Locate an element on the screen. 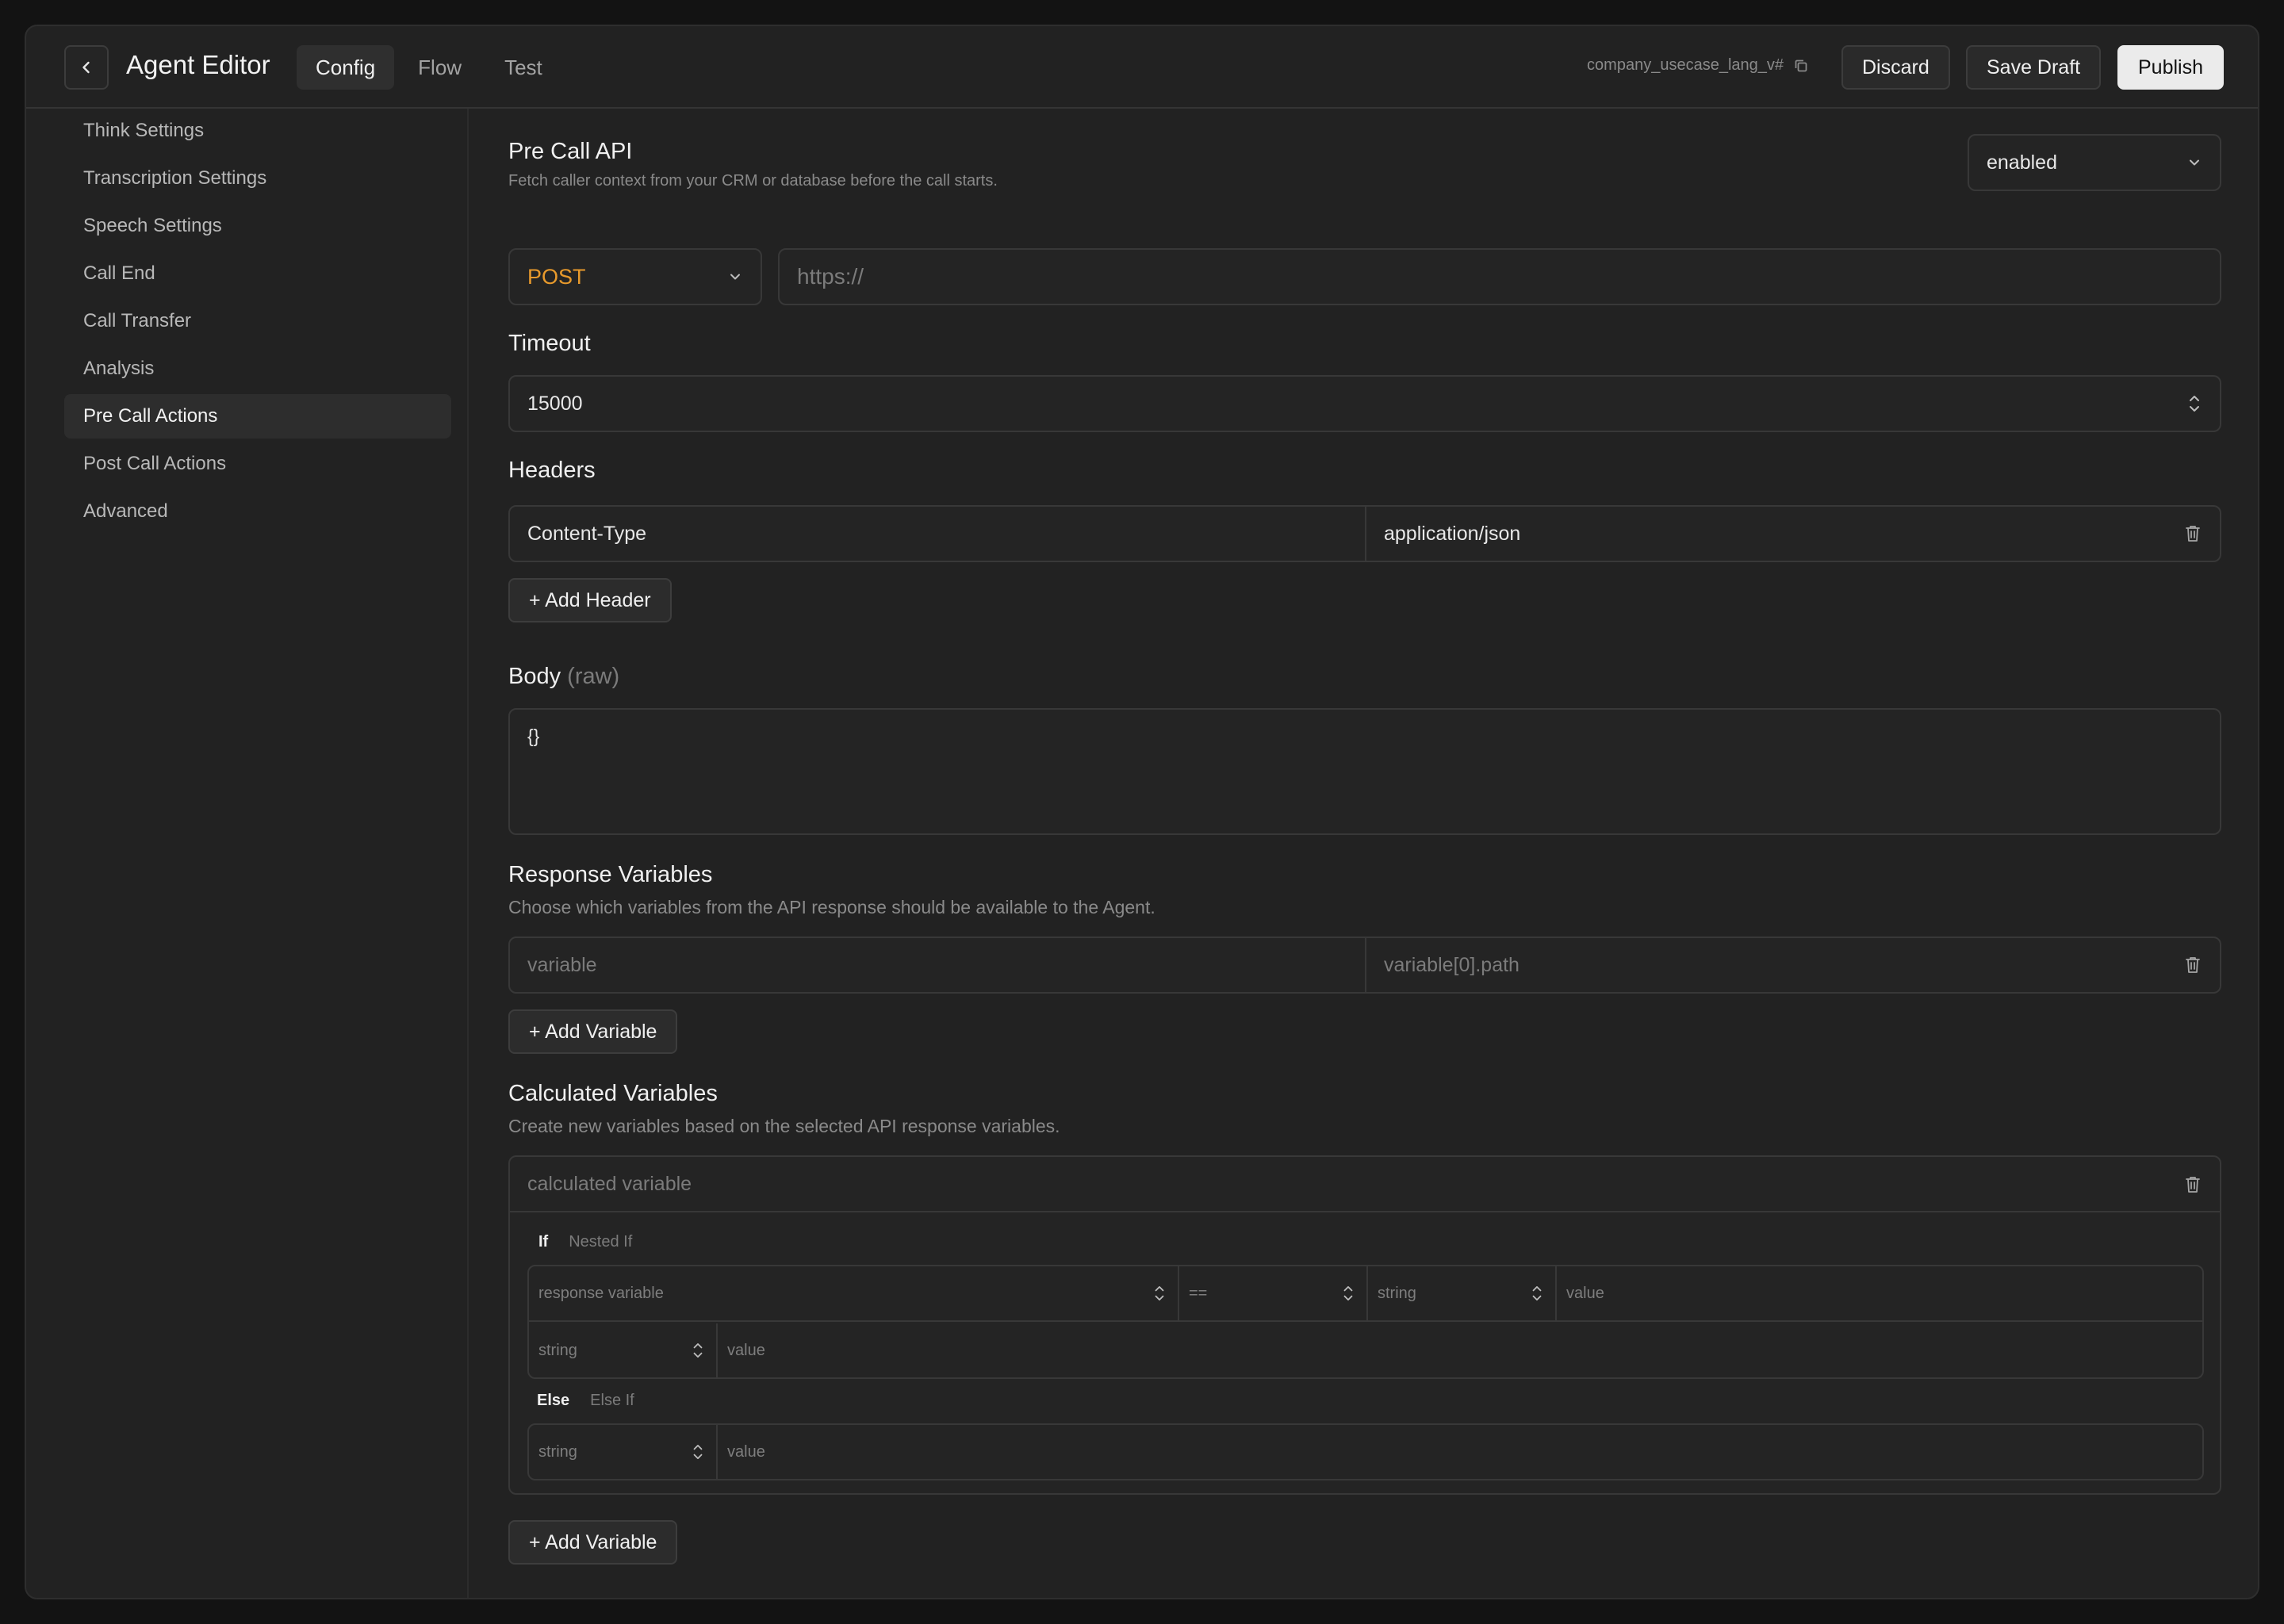  response-variables-title: Response Variables is located at coordinates (610, 875).